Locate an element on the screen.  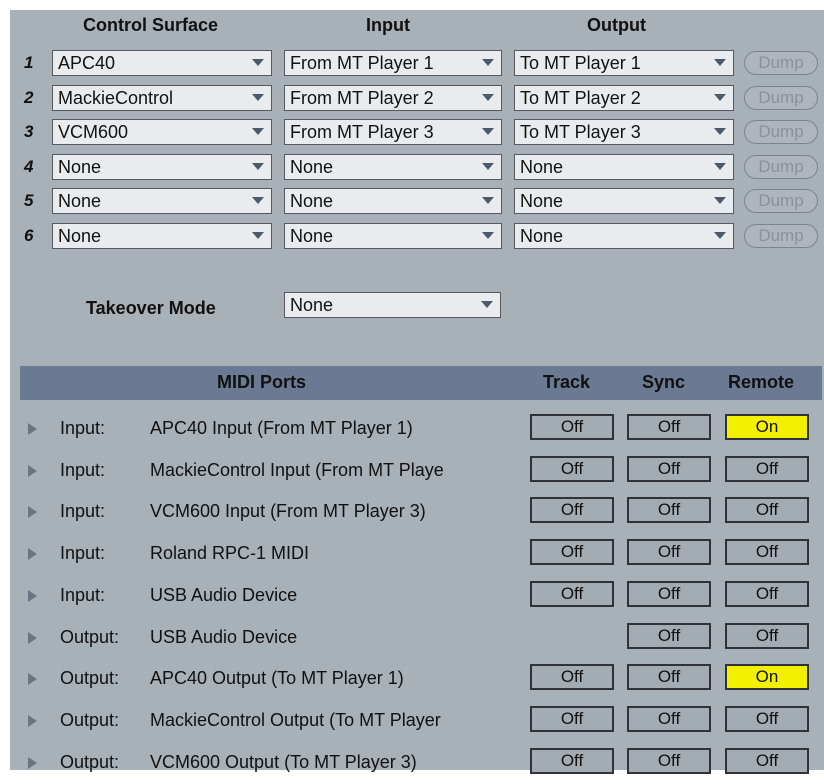
input-dropdown: From MT Player 2 is located at coordinates (393, 97).